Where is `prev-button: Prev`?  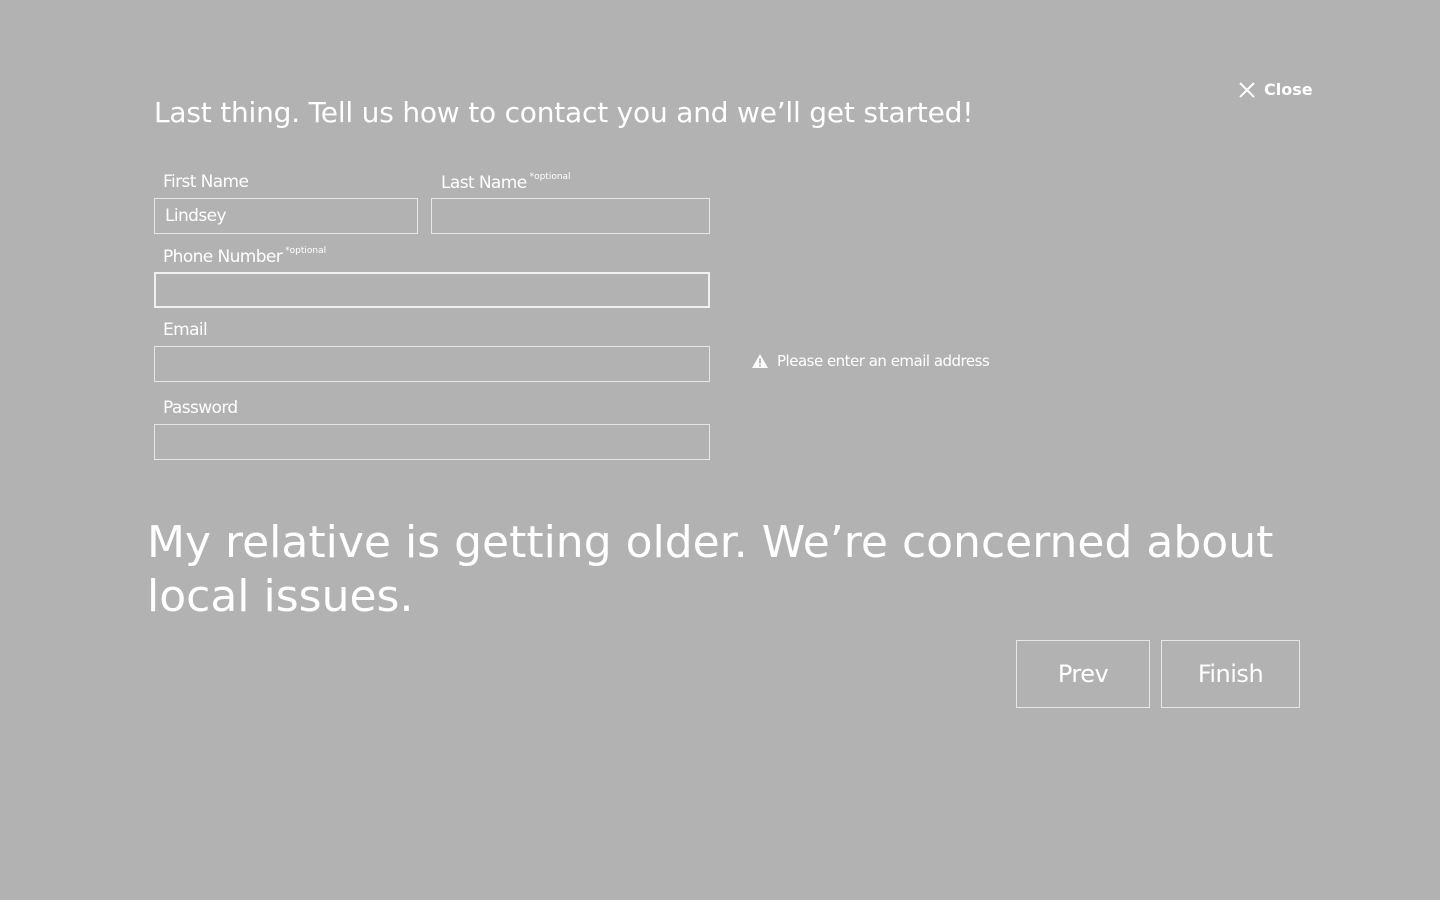 prev-button: Prev is located at coordinates (1083, 674).